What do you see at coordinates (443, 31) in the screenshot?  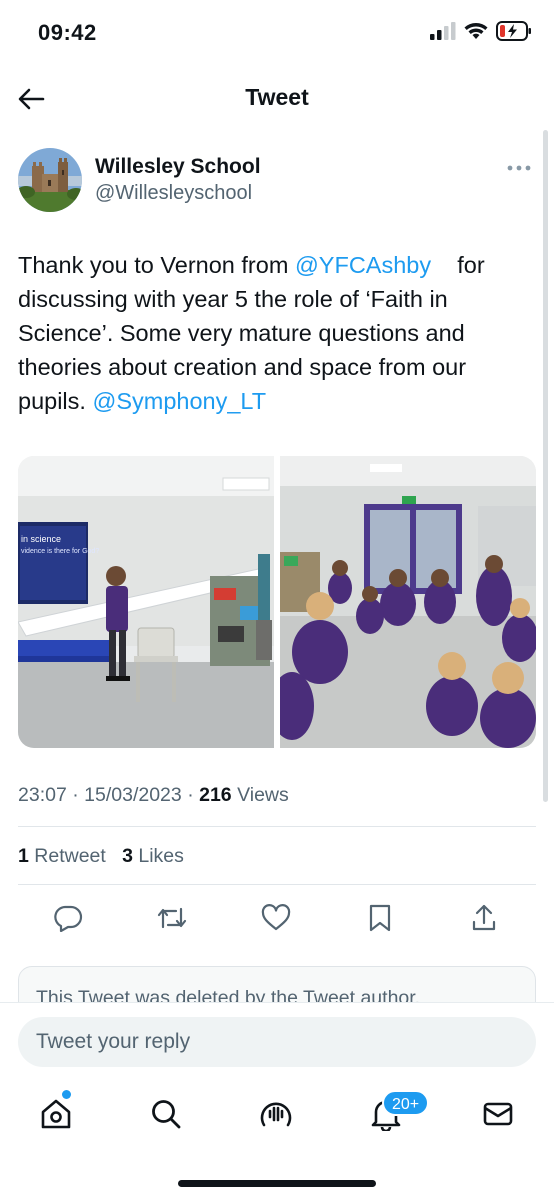 I see `cellular-signal-icon` at bounding box center [443, 31].